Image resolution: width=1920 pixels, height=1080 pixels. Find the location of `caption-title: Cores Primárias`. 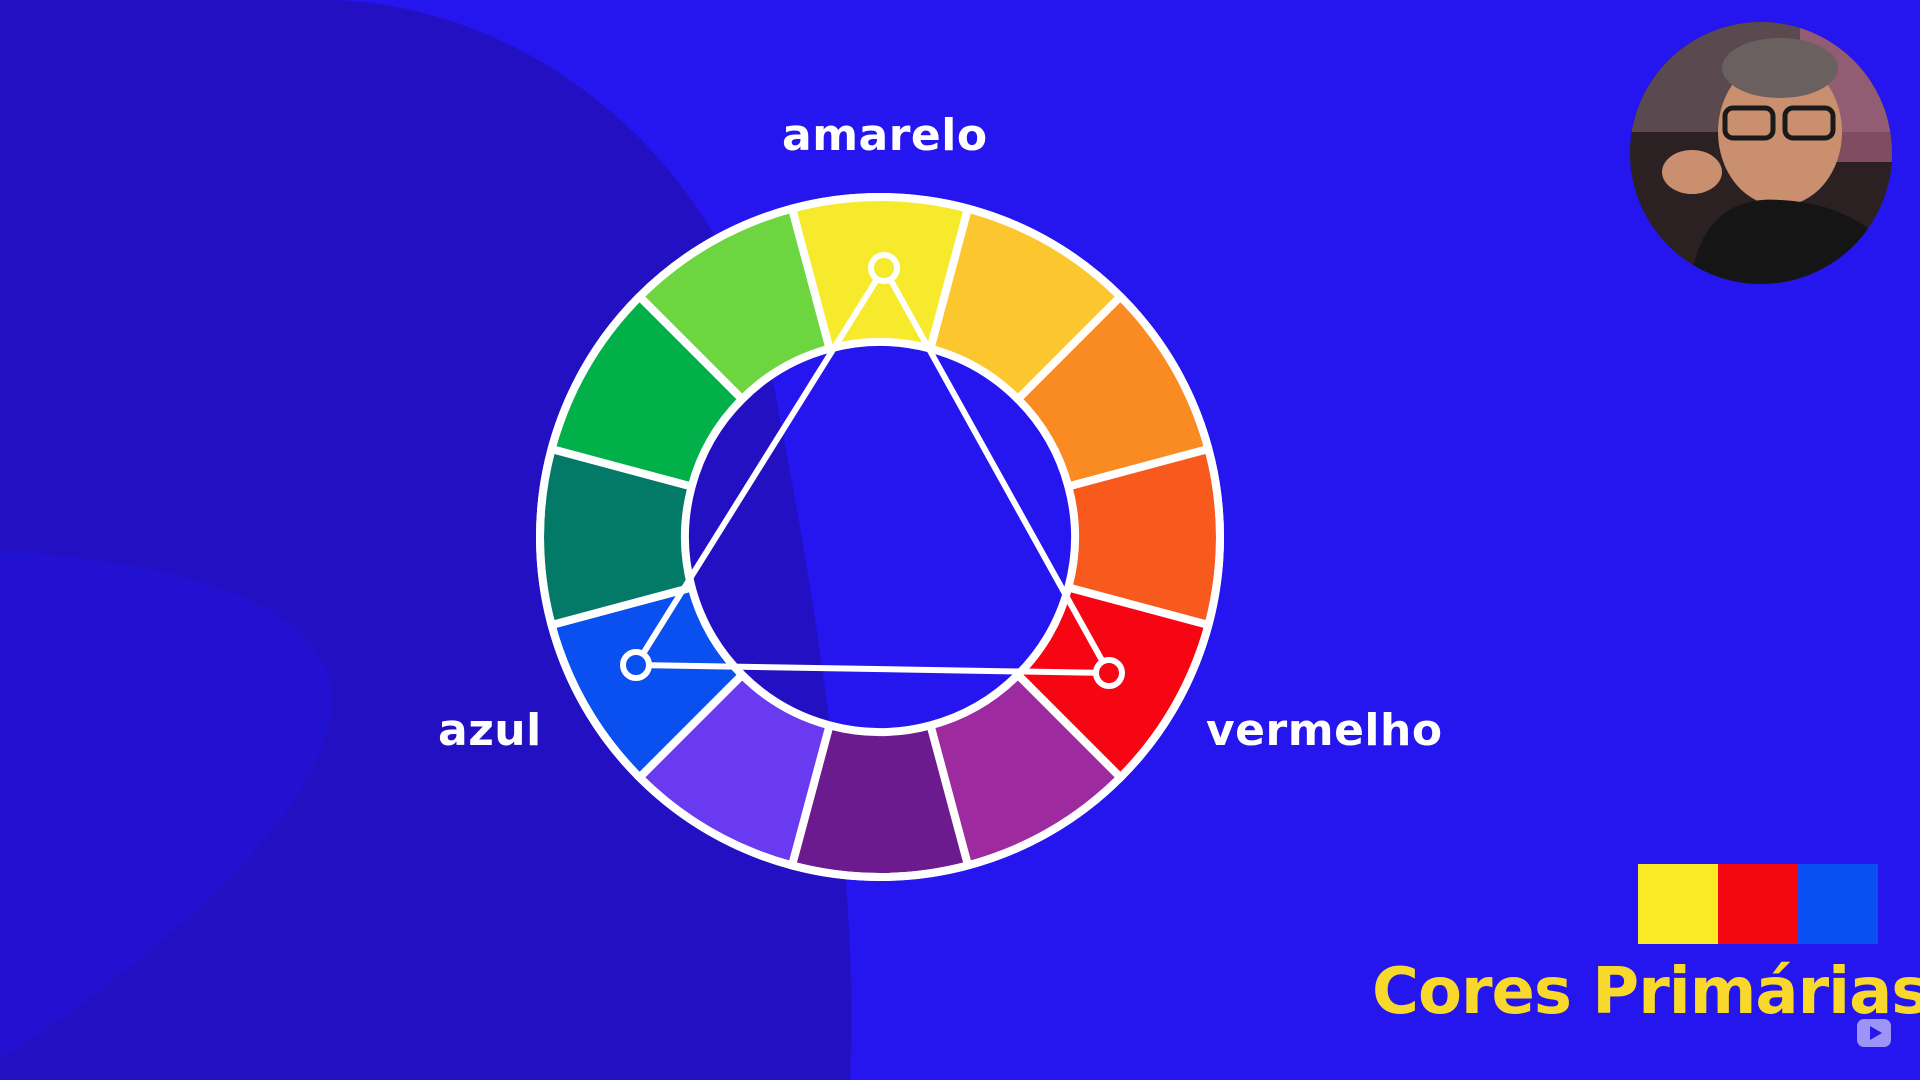

caption-title: Cores Primárias is located at coordinates (1646, 992).